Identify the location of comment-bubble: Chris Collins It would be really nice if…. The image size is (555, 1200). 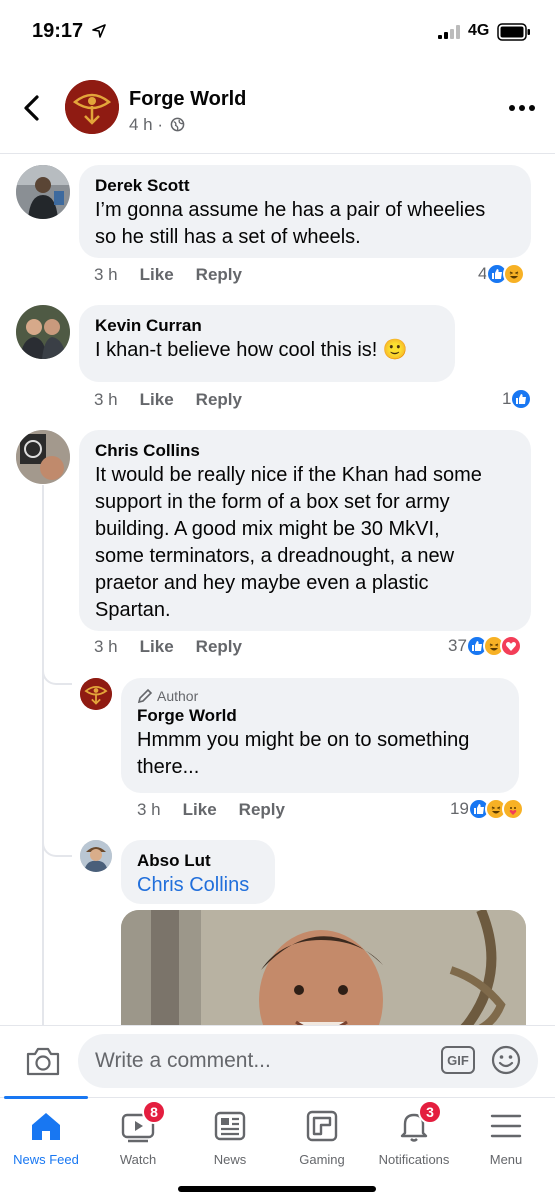
(305, 530).